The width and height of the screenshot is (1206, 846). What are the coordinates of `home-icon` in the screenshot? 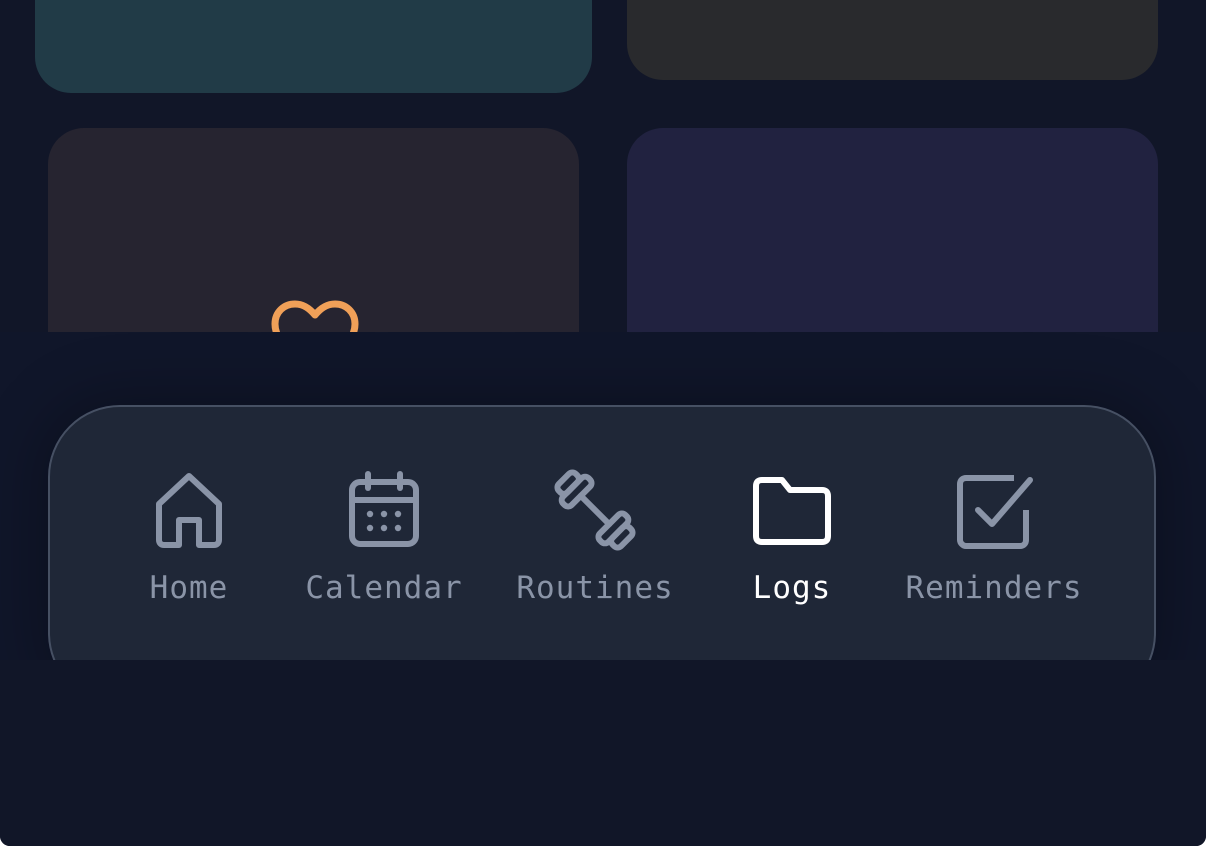 It's located at (189, 510).